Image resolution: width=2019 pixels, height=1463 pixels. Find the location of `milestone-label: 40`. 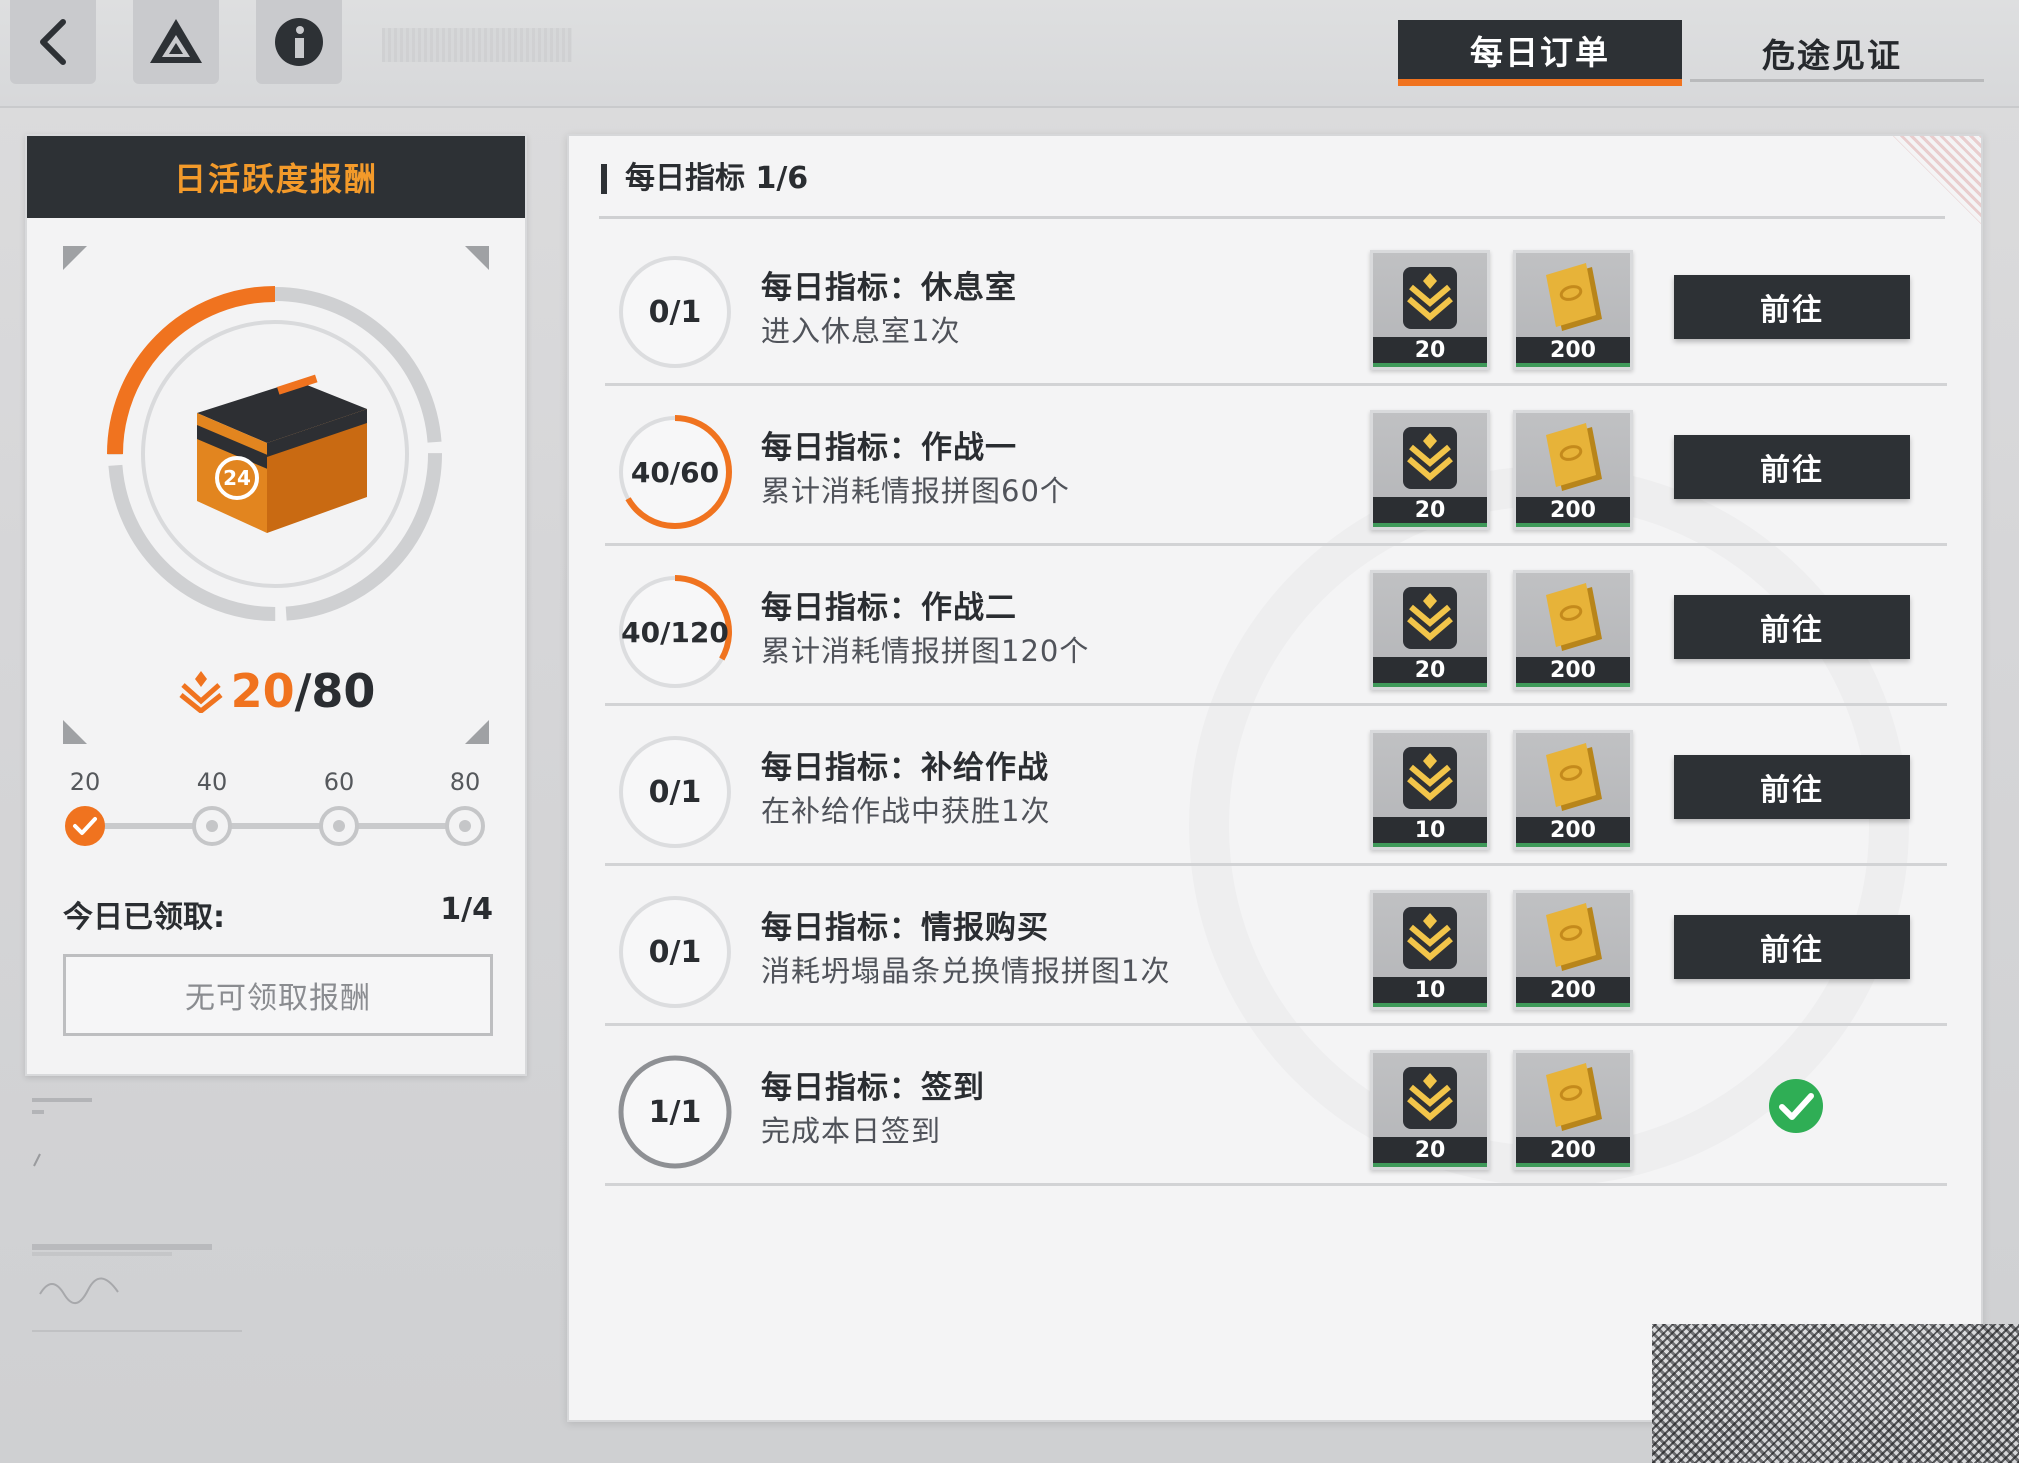

milestone-label: 40 is located at coordinates (212, 782).